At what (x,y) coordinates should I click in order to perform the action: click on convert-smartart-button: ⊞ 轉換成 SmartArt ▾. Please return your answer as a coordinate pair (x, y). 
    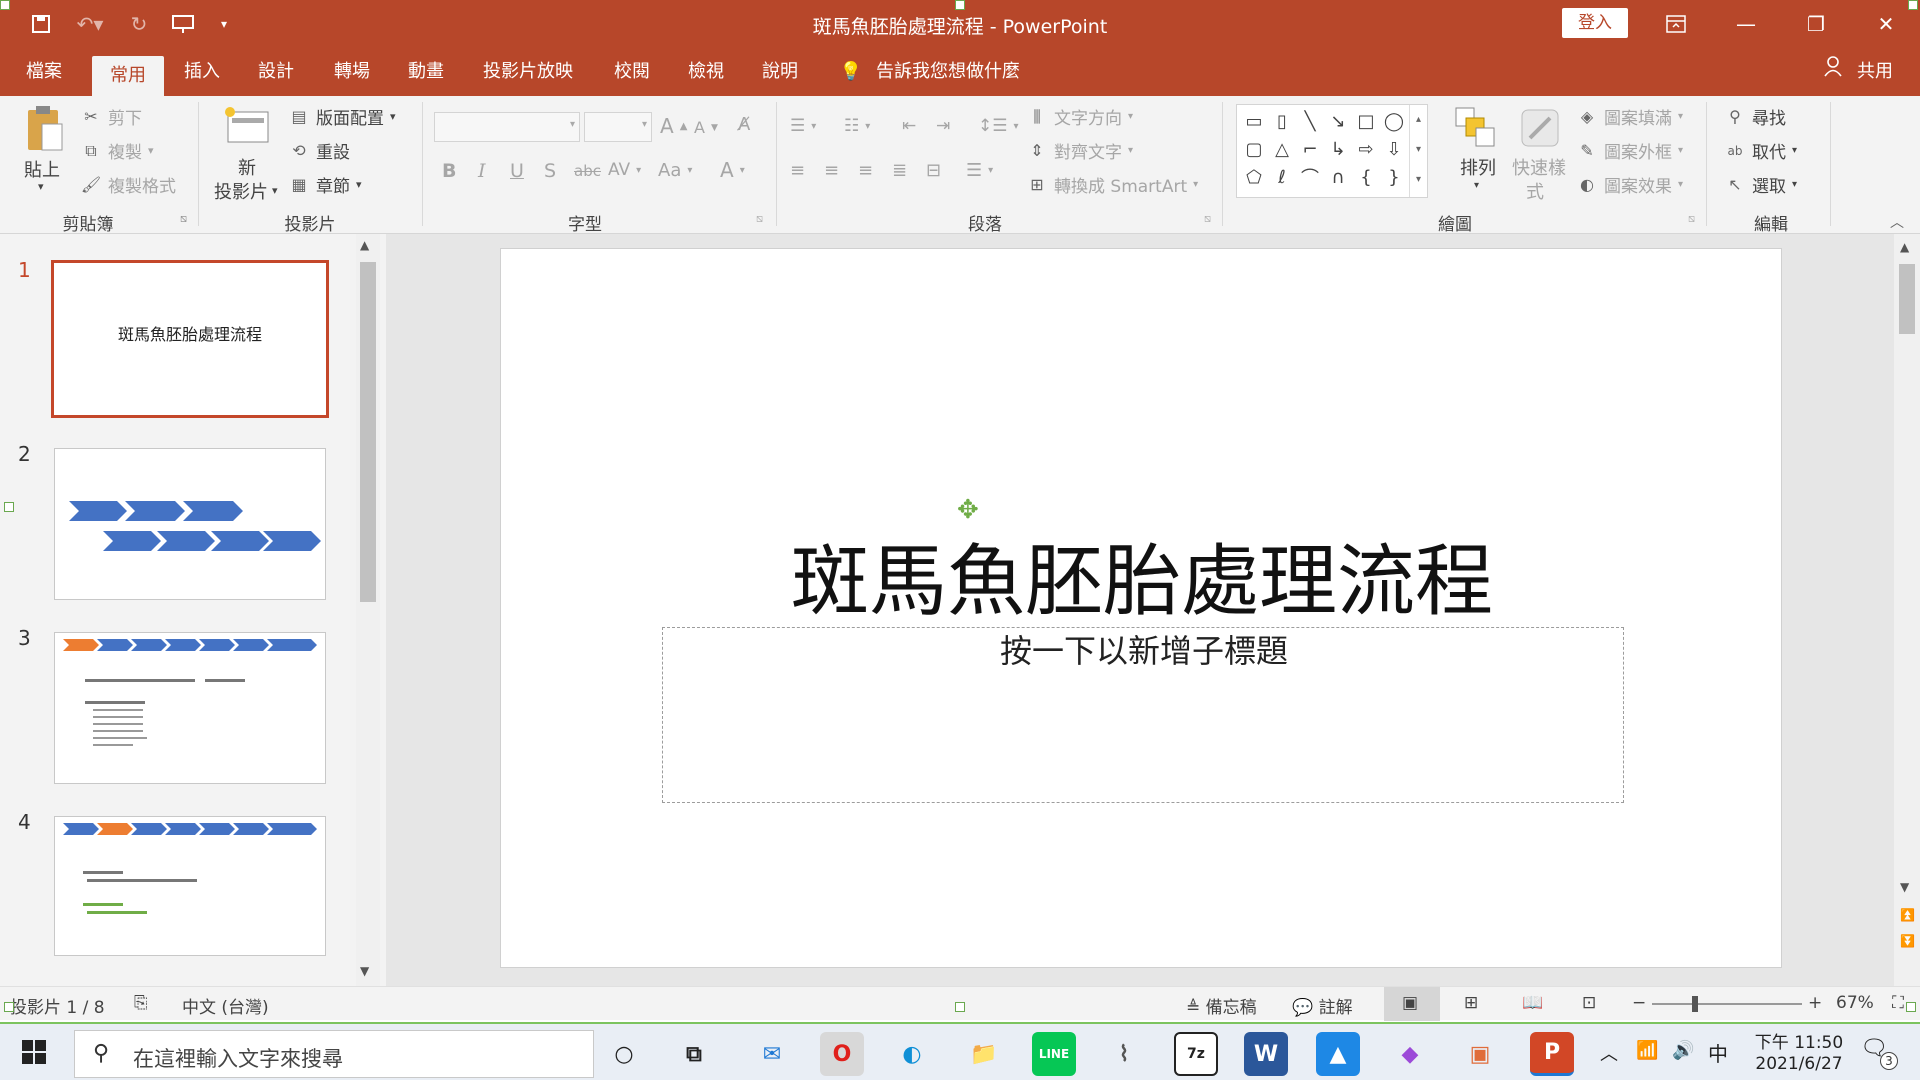
    Looking at the image, I should click on (1112, 185).